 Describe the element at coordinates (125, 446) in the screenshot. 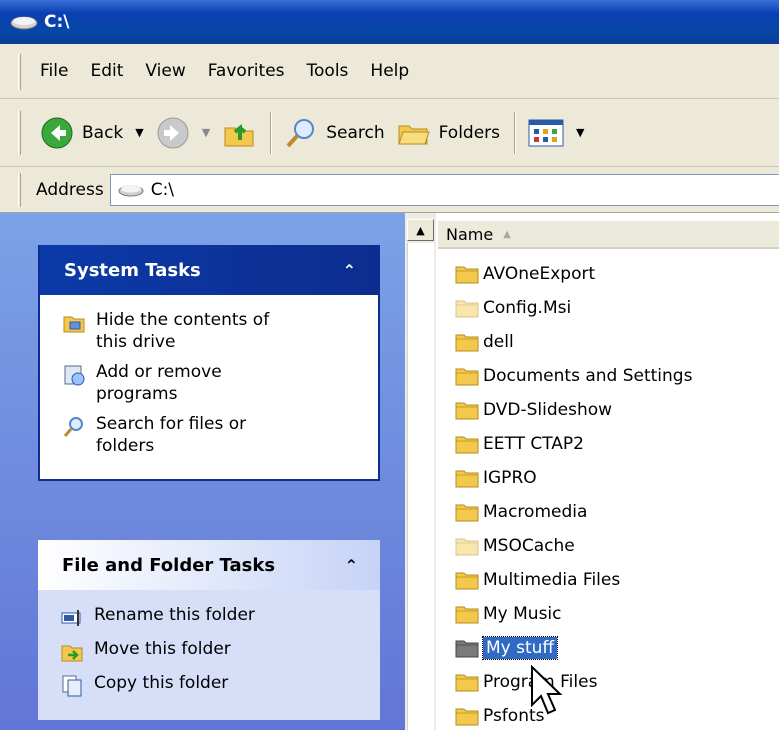

I see `task-label-line2: folders` at that location.